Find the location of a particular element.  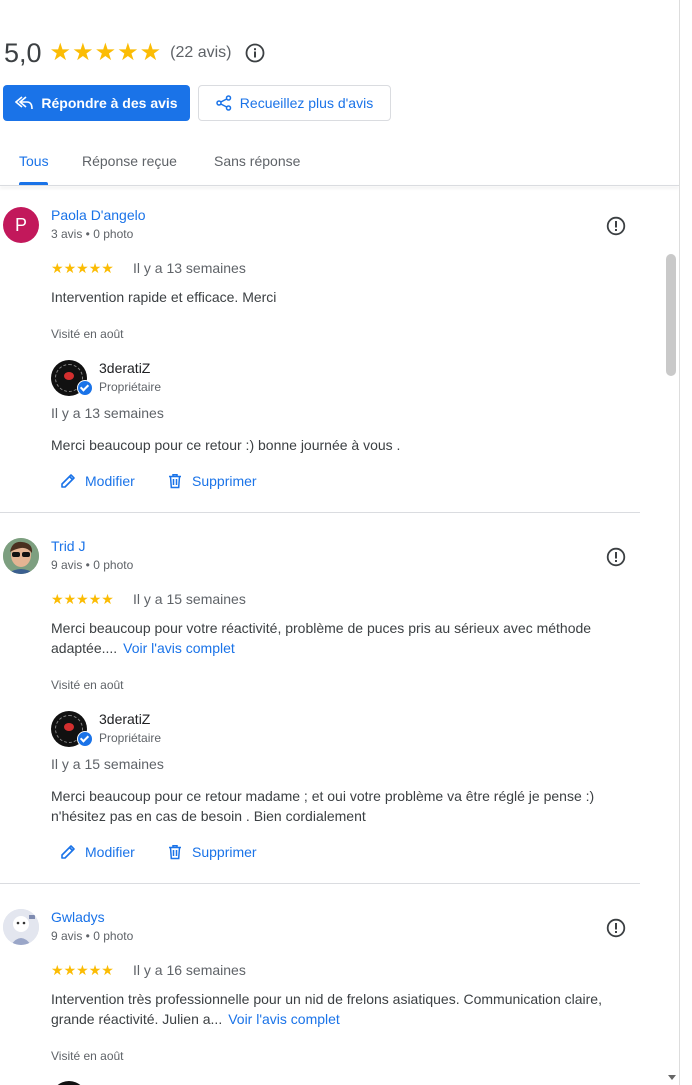

average-rating: 5,0 is located at coordinates (23, 52).